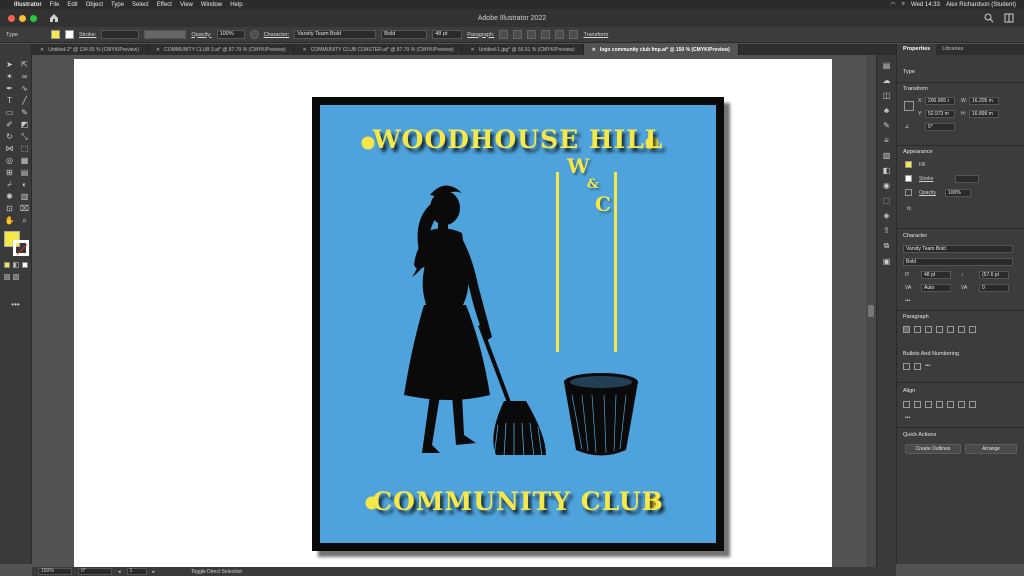  What do you see at coordinates (925, 5) in the screenshot?
I see `menubar-clock: Wed 14:33` at bounding box center [925, 5].